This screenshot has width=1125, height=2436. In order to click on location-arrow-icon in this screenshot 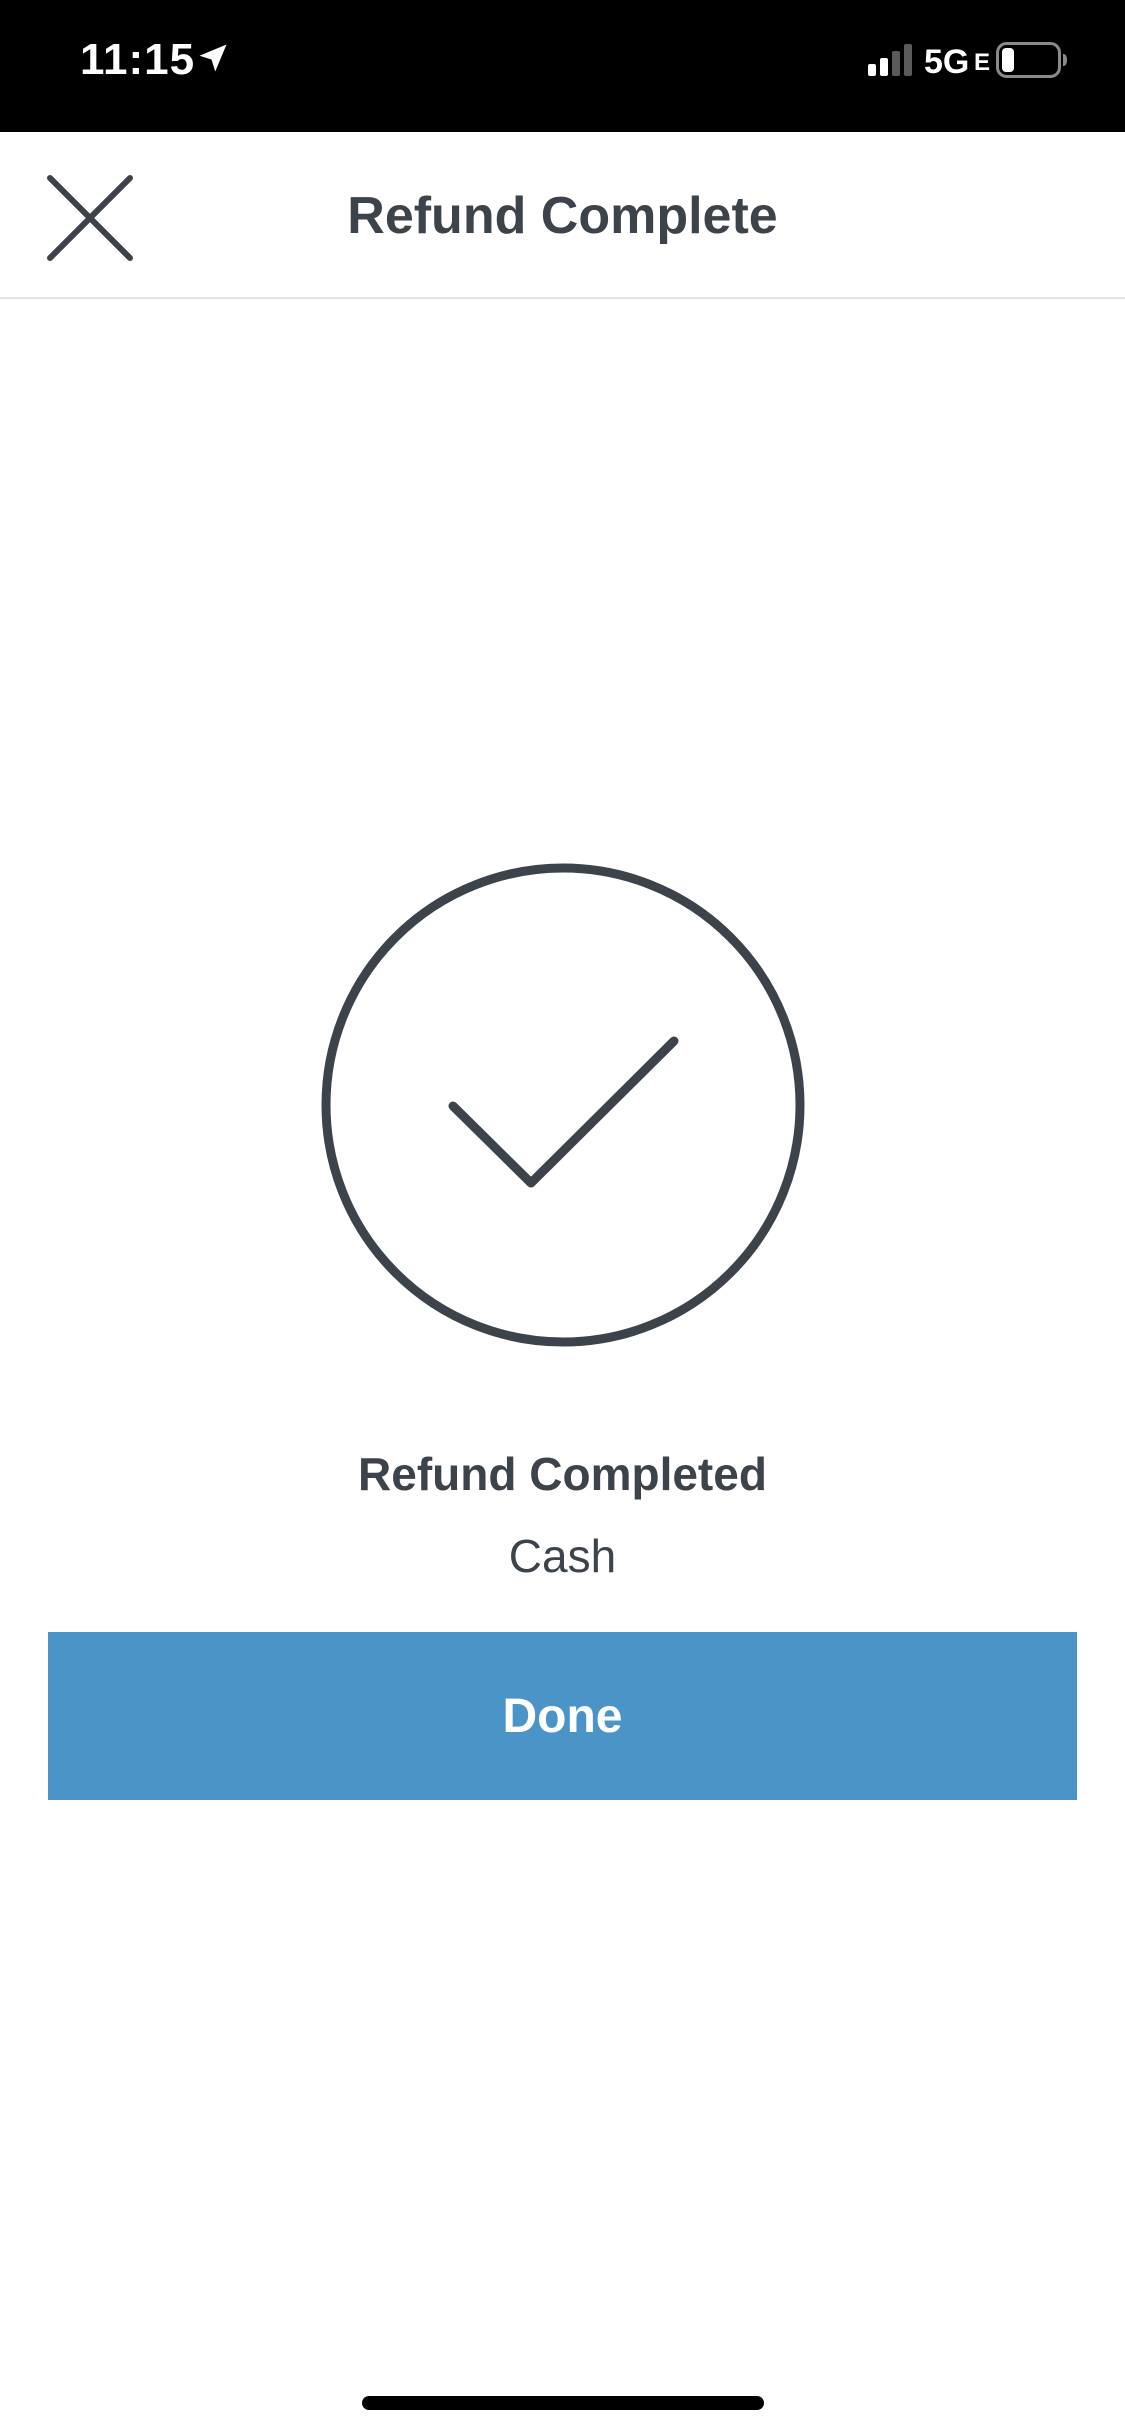, I will do `click(213, 58)`.